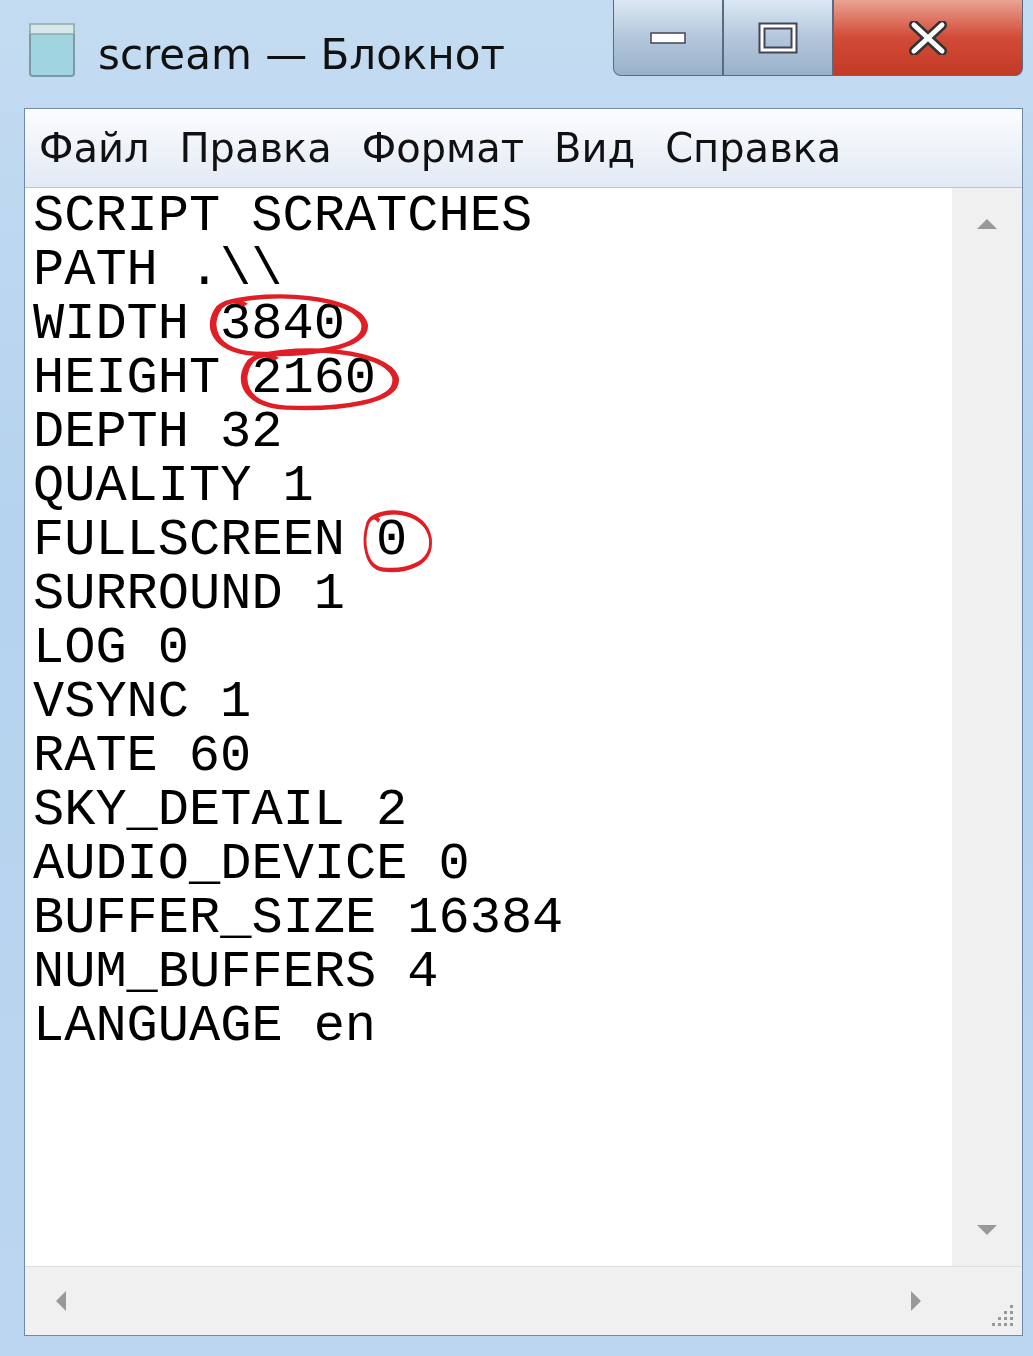 Image resolution: width=1033 pixels, height=1356 pixels. I want to click on setting-value: 32, so click(251, 433).